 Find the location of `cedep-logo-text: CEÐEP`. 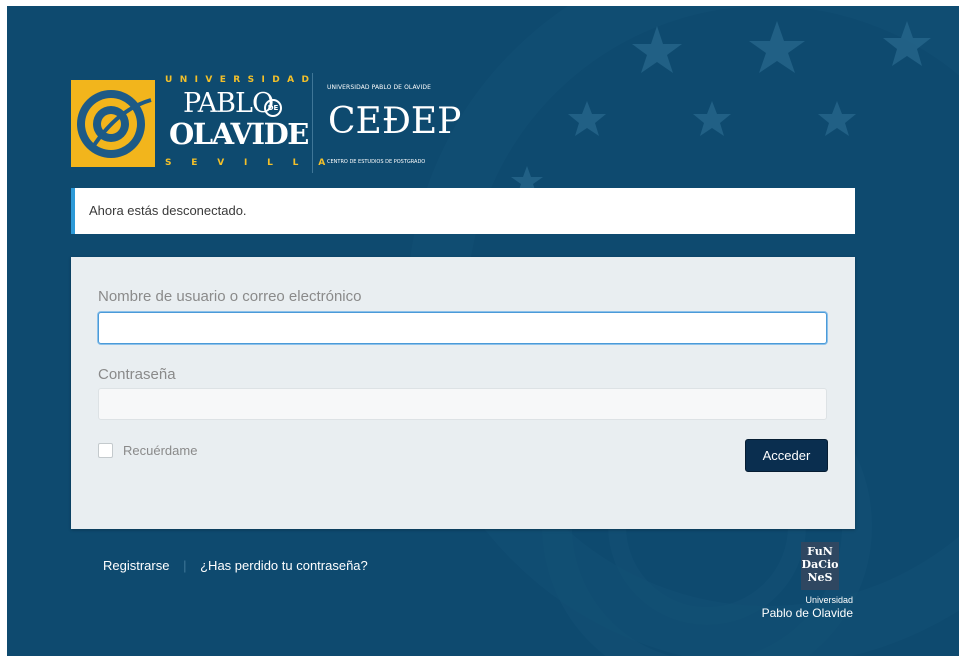

cedep-logo-text: CEÐEP is located at coordinates (395, 121).